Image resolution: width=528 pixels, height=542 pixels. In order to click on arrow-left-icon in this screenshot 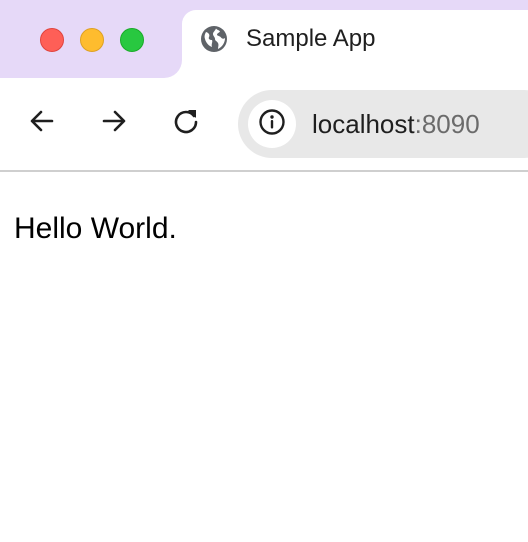, I will do `click(42, 123)`.